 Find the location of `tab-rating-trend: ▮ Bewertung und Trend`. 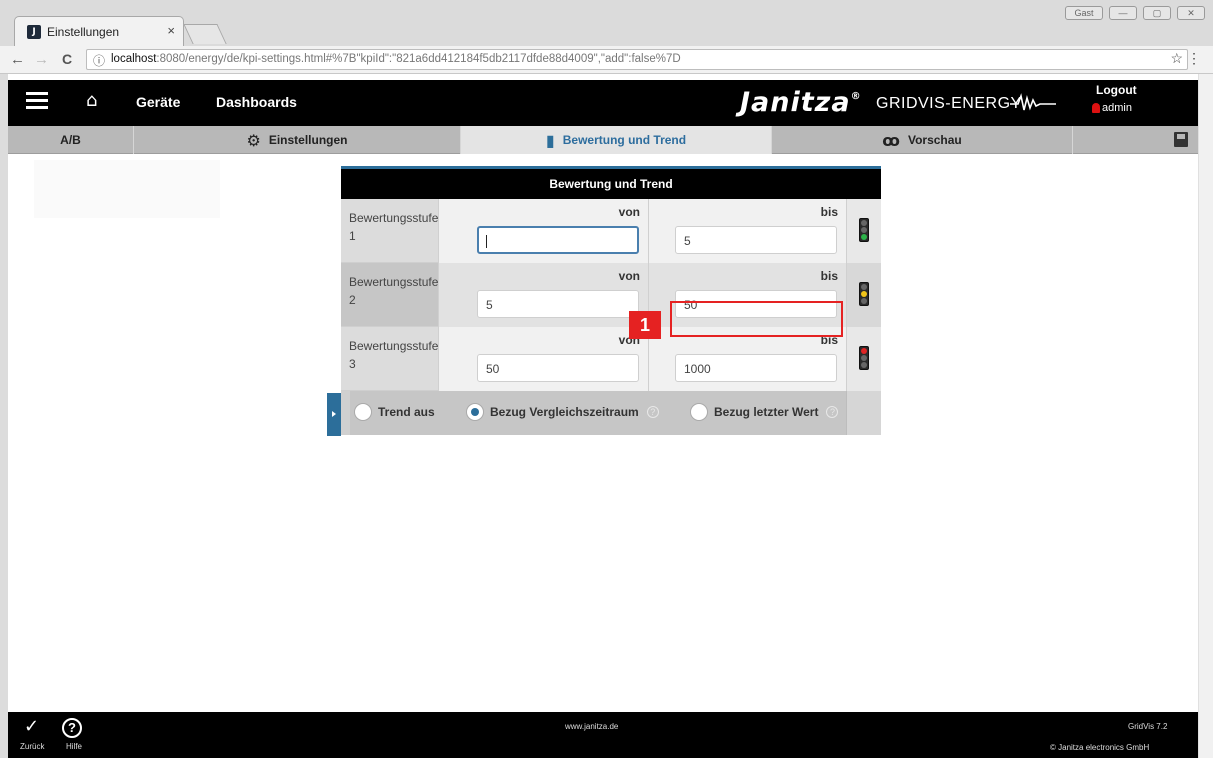

tab-rating-trend: ▮ Bewertung und Trend is located at coordinates (616, 140).